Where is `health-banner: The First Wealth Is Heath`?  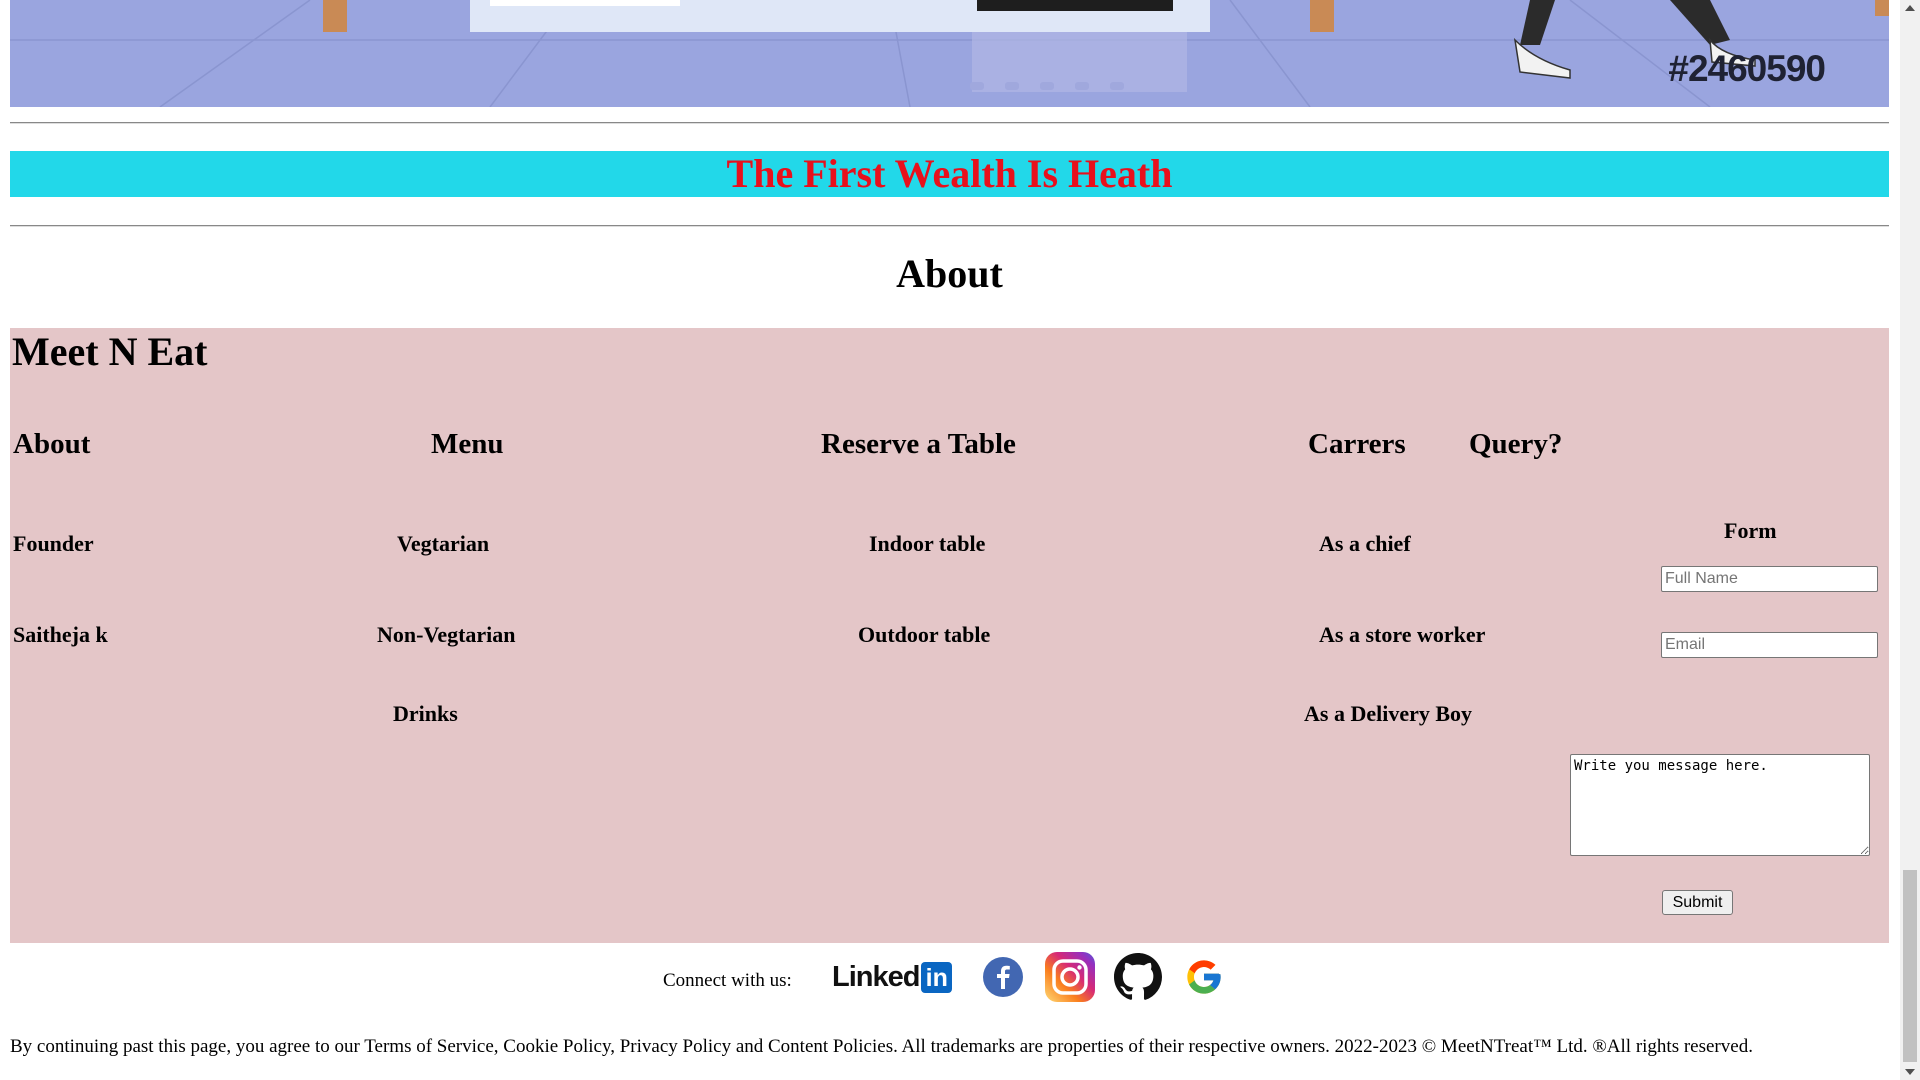
health-banner: The First Wealth Is Heath is located at coordinates (949, 174).